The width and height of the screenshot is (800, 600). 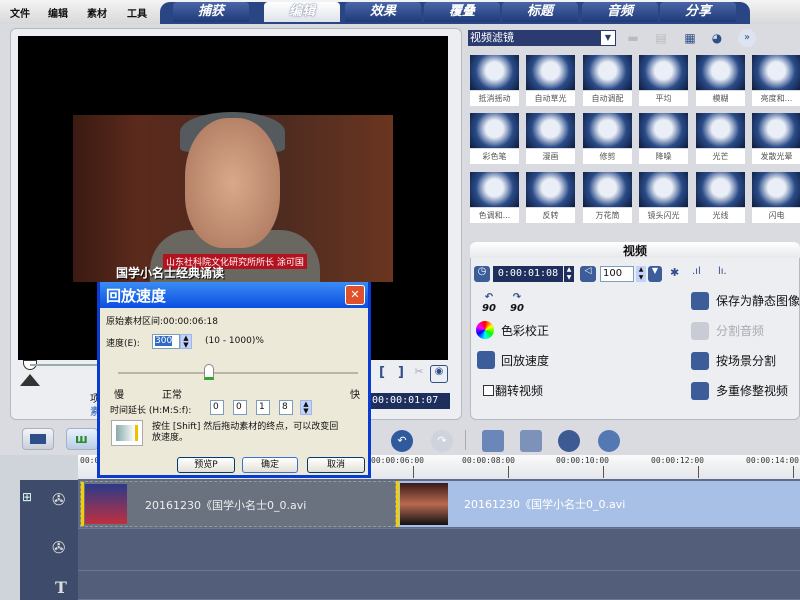 What do you see at coordinates (217, 407) in the screenshot?
I see `duration-hours: 0` at bounding box center [217, 407].